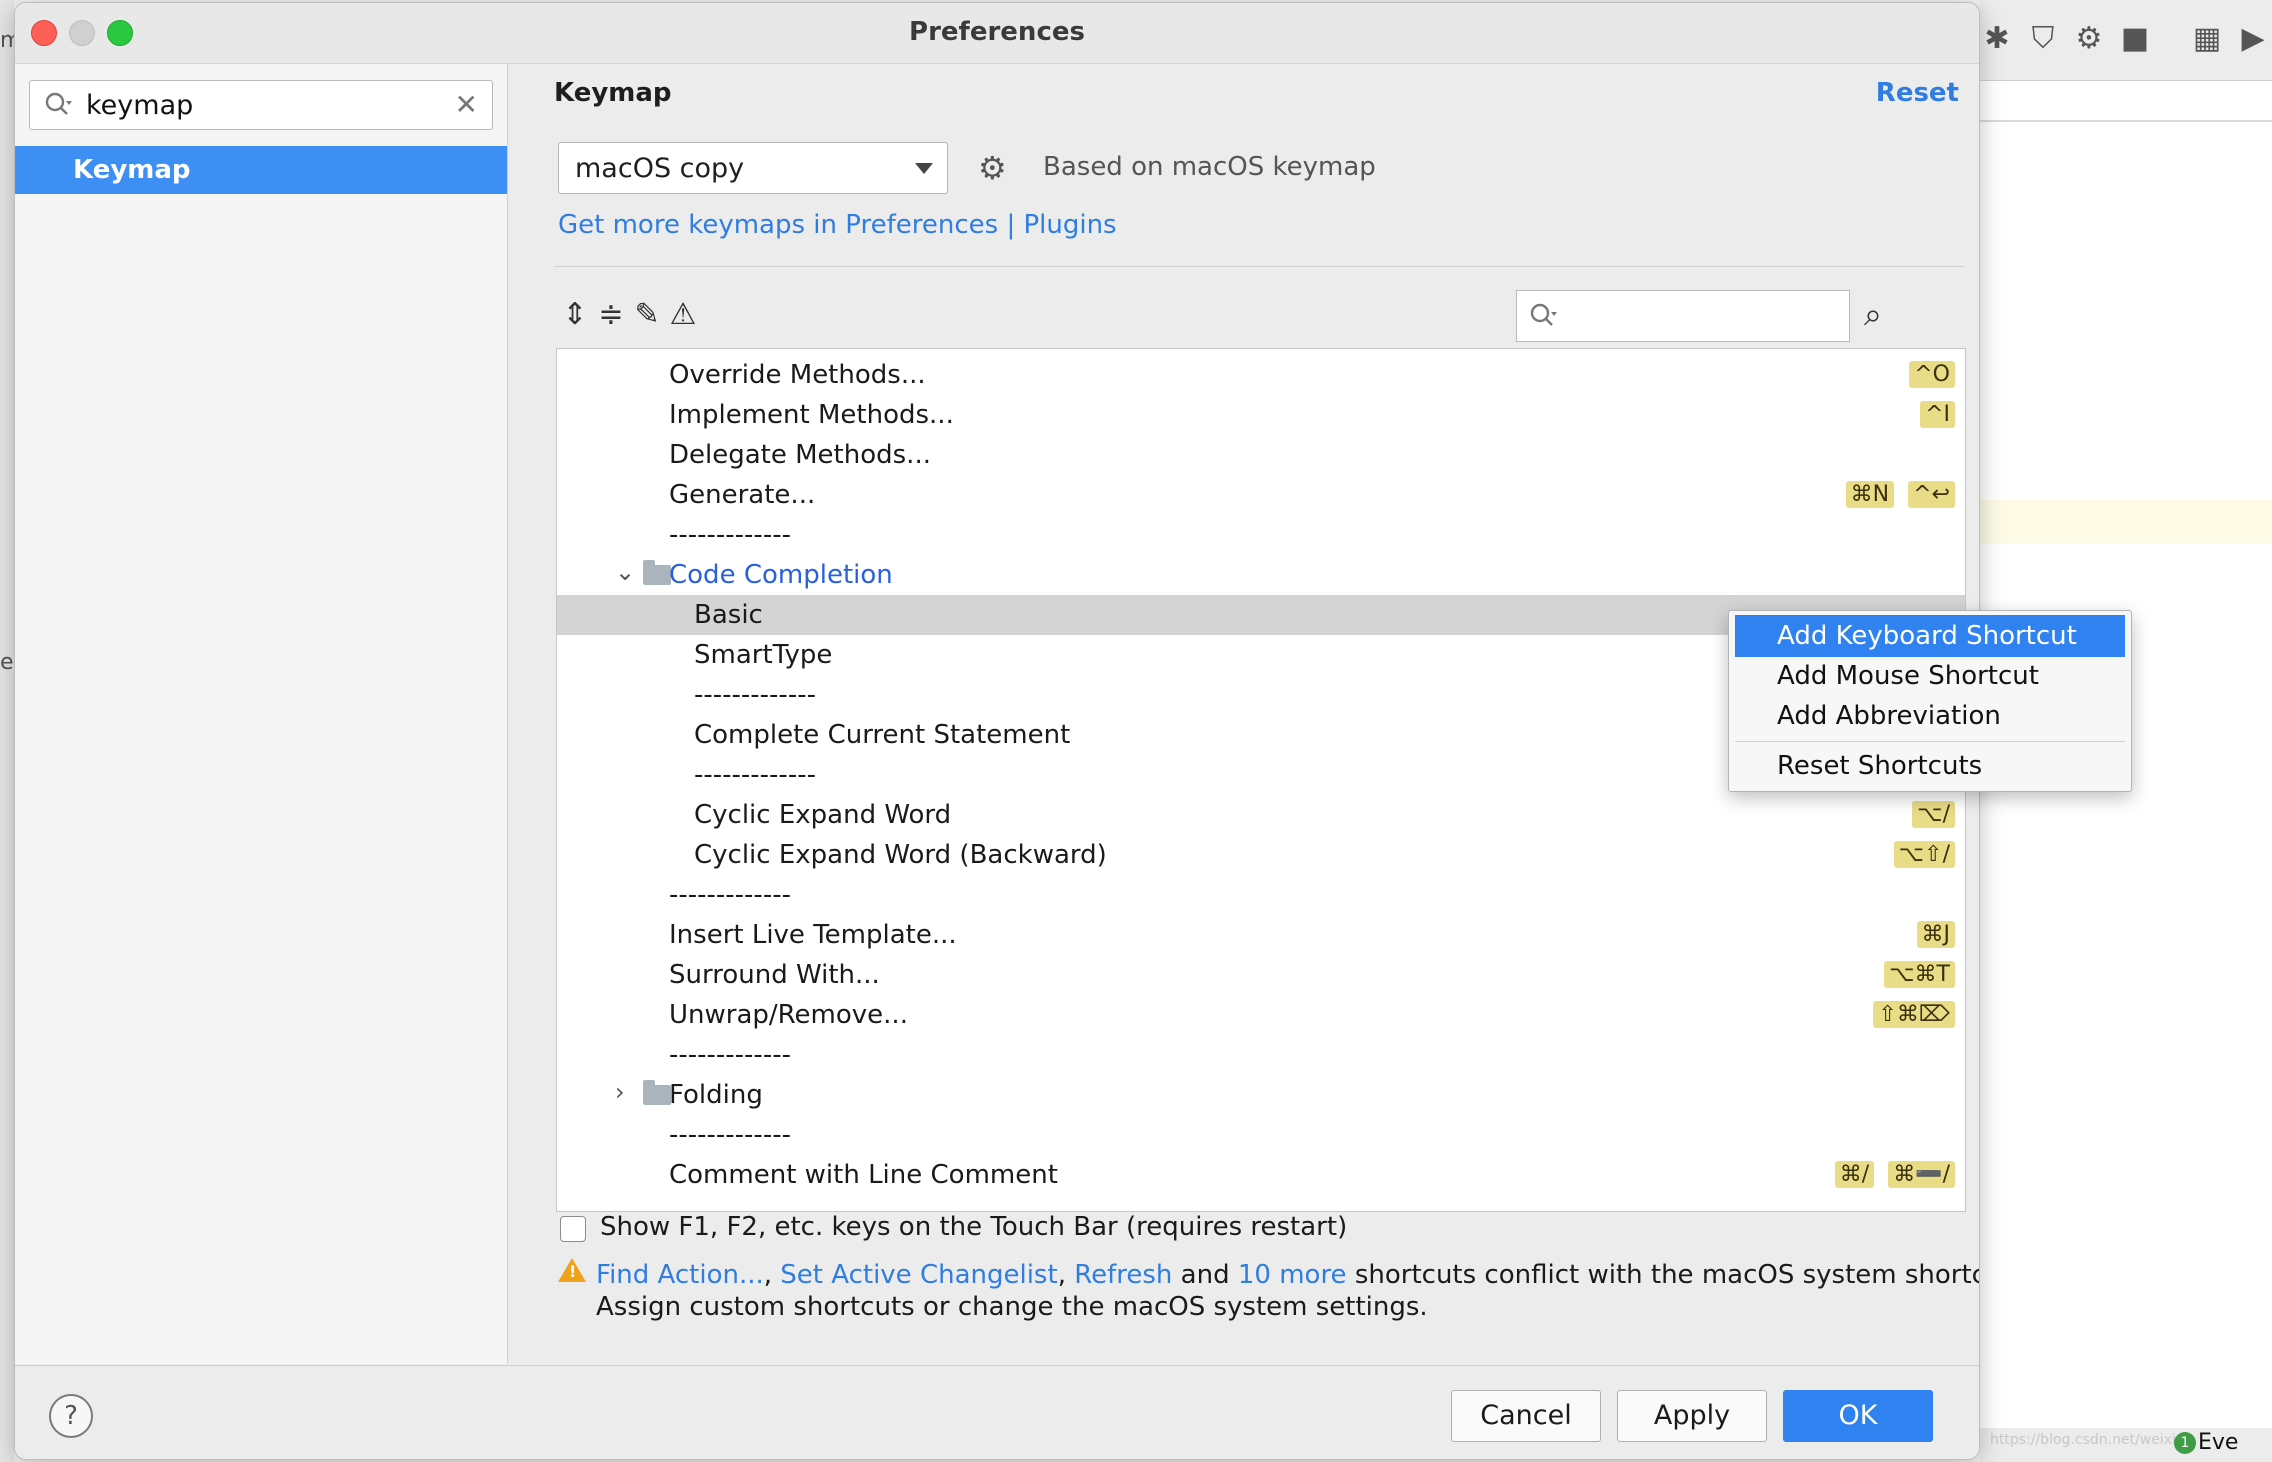 The height and width of the screenshot is (1462, 2272). What do you see at coordinates (466, 105) in the screenshot?
I see `clear-search-icon: ✕` at bounding box center [466, 105].